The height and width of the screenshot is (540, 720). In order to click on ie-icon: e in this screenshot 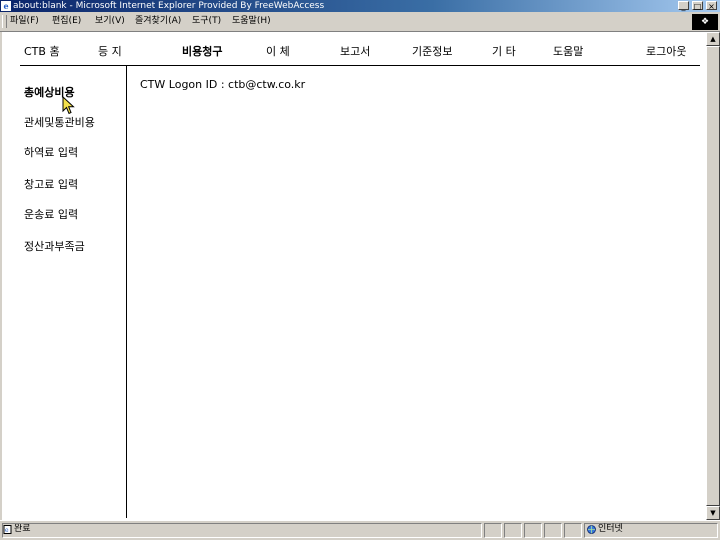, I will do `click(6, 6)`.